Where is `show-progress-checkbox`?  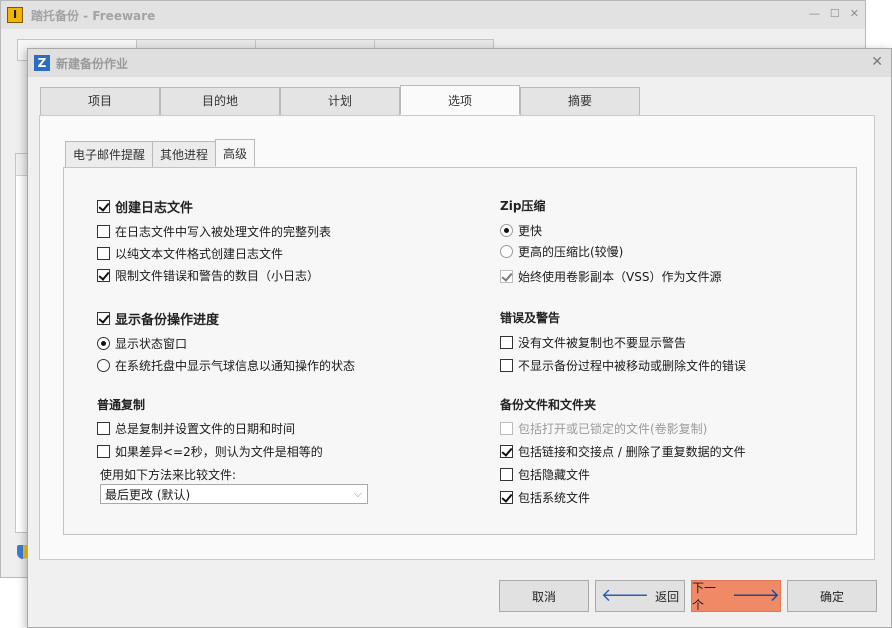
show-progress-checkbox is located at coordinates (103, 318).